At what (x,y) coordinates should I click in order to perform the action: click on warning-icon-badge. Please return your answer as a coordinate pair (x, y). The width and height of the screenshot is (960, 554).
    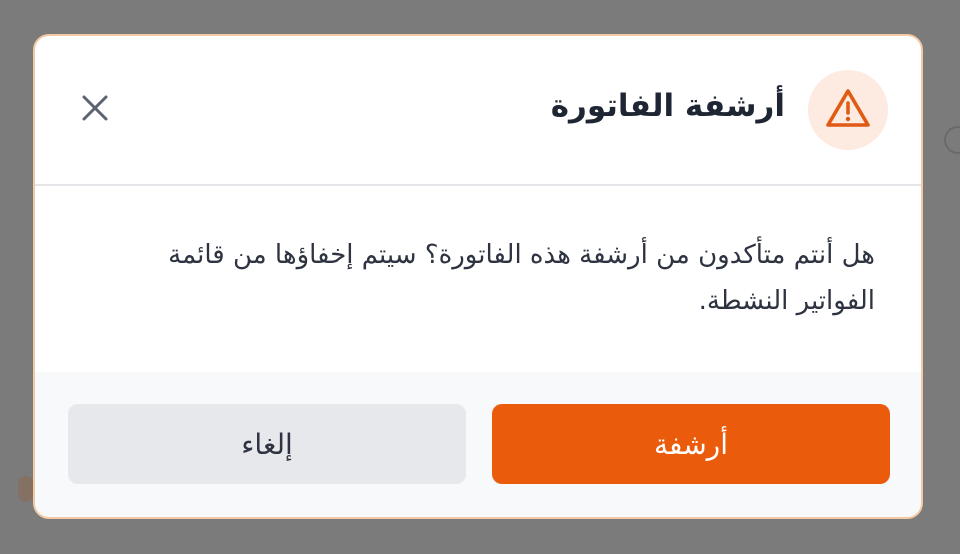
    Looking at the image, I should click on (848, 110).